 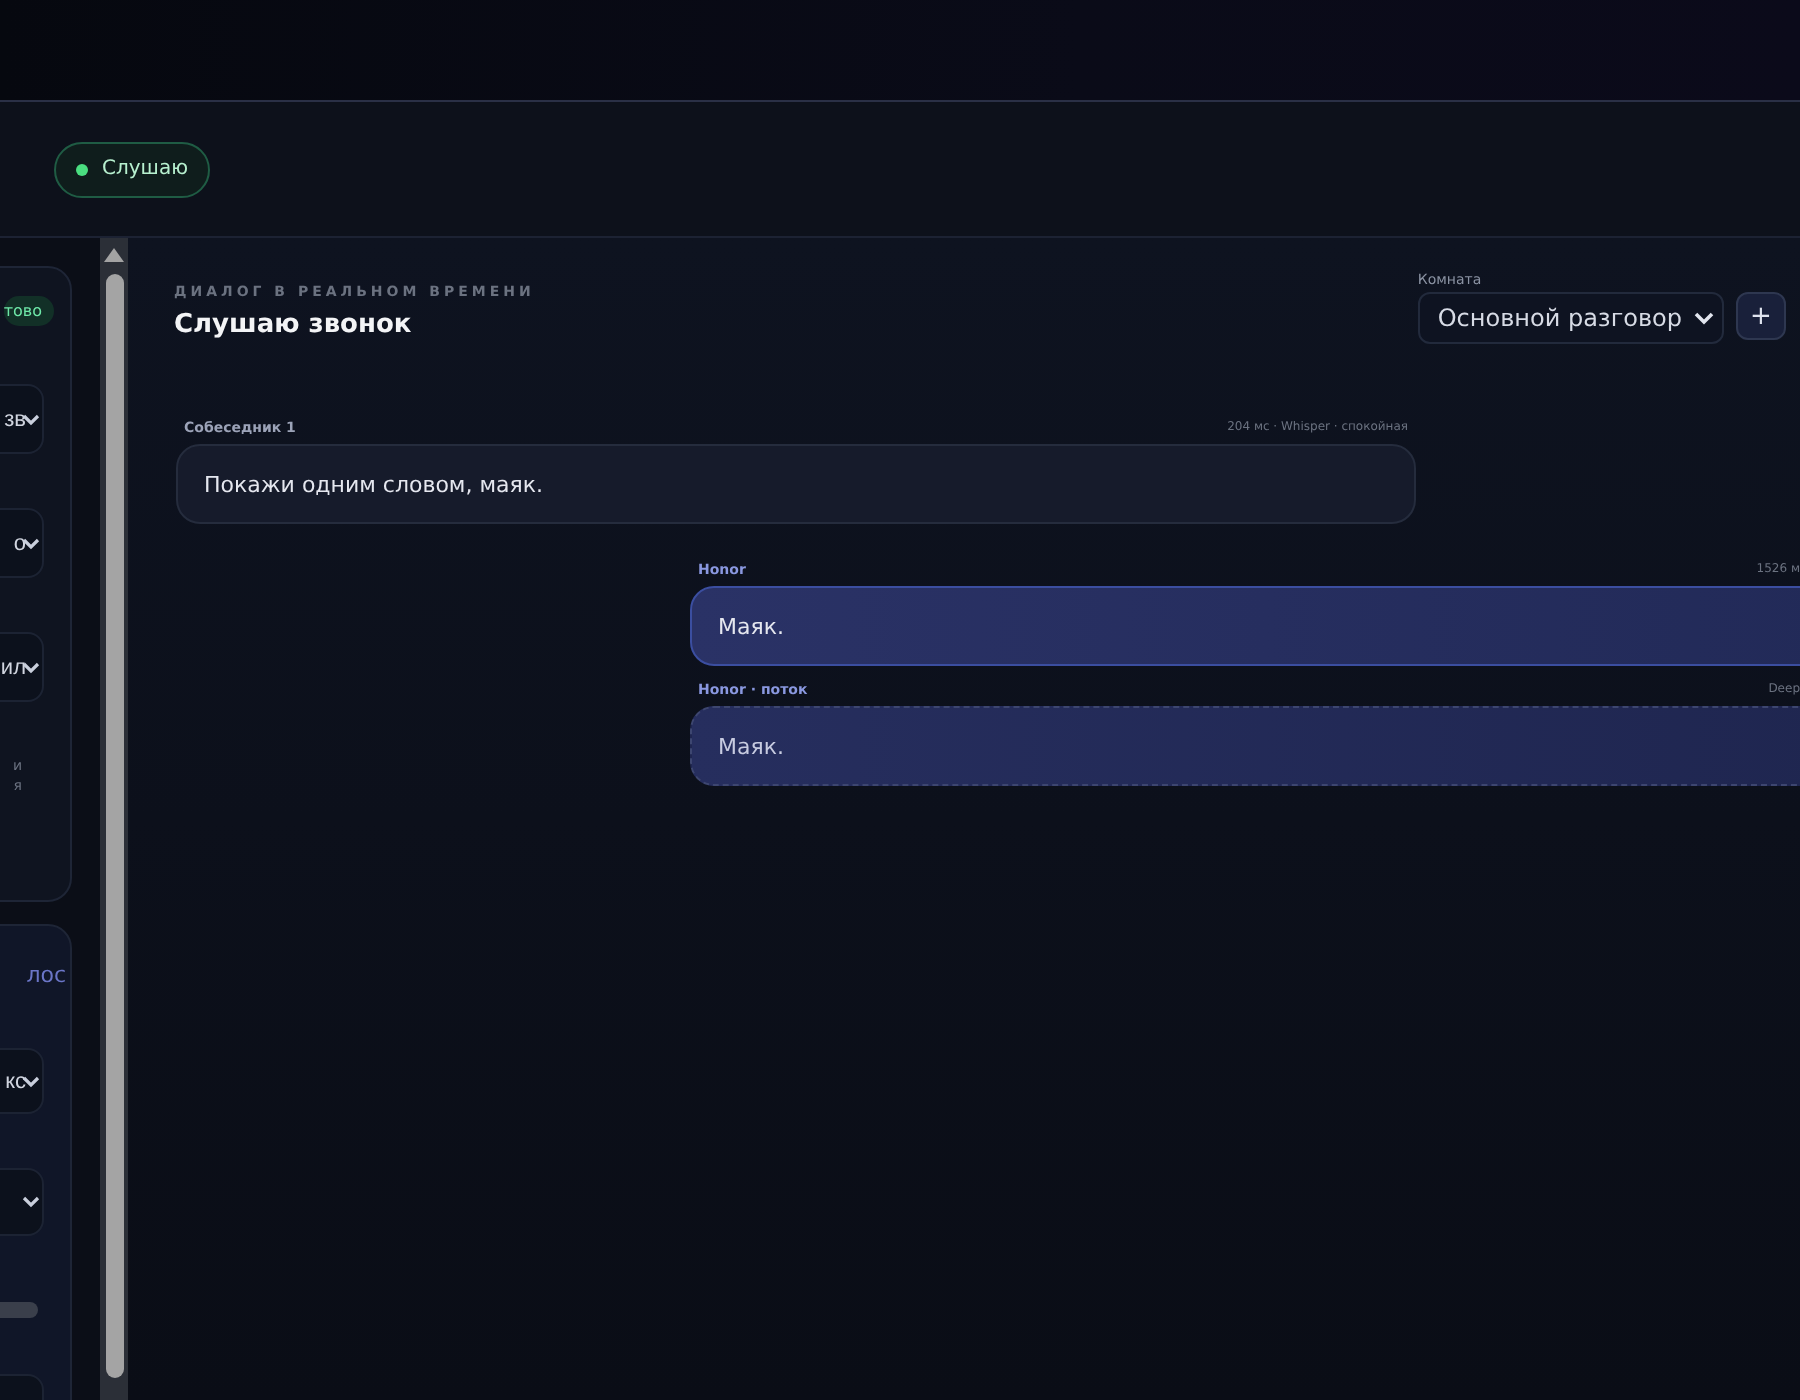 I want to click on status-badge: тово, so click(x=28, y=311).